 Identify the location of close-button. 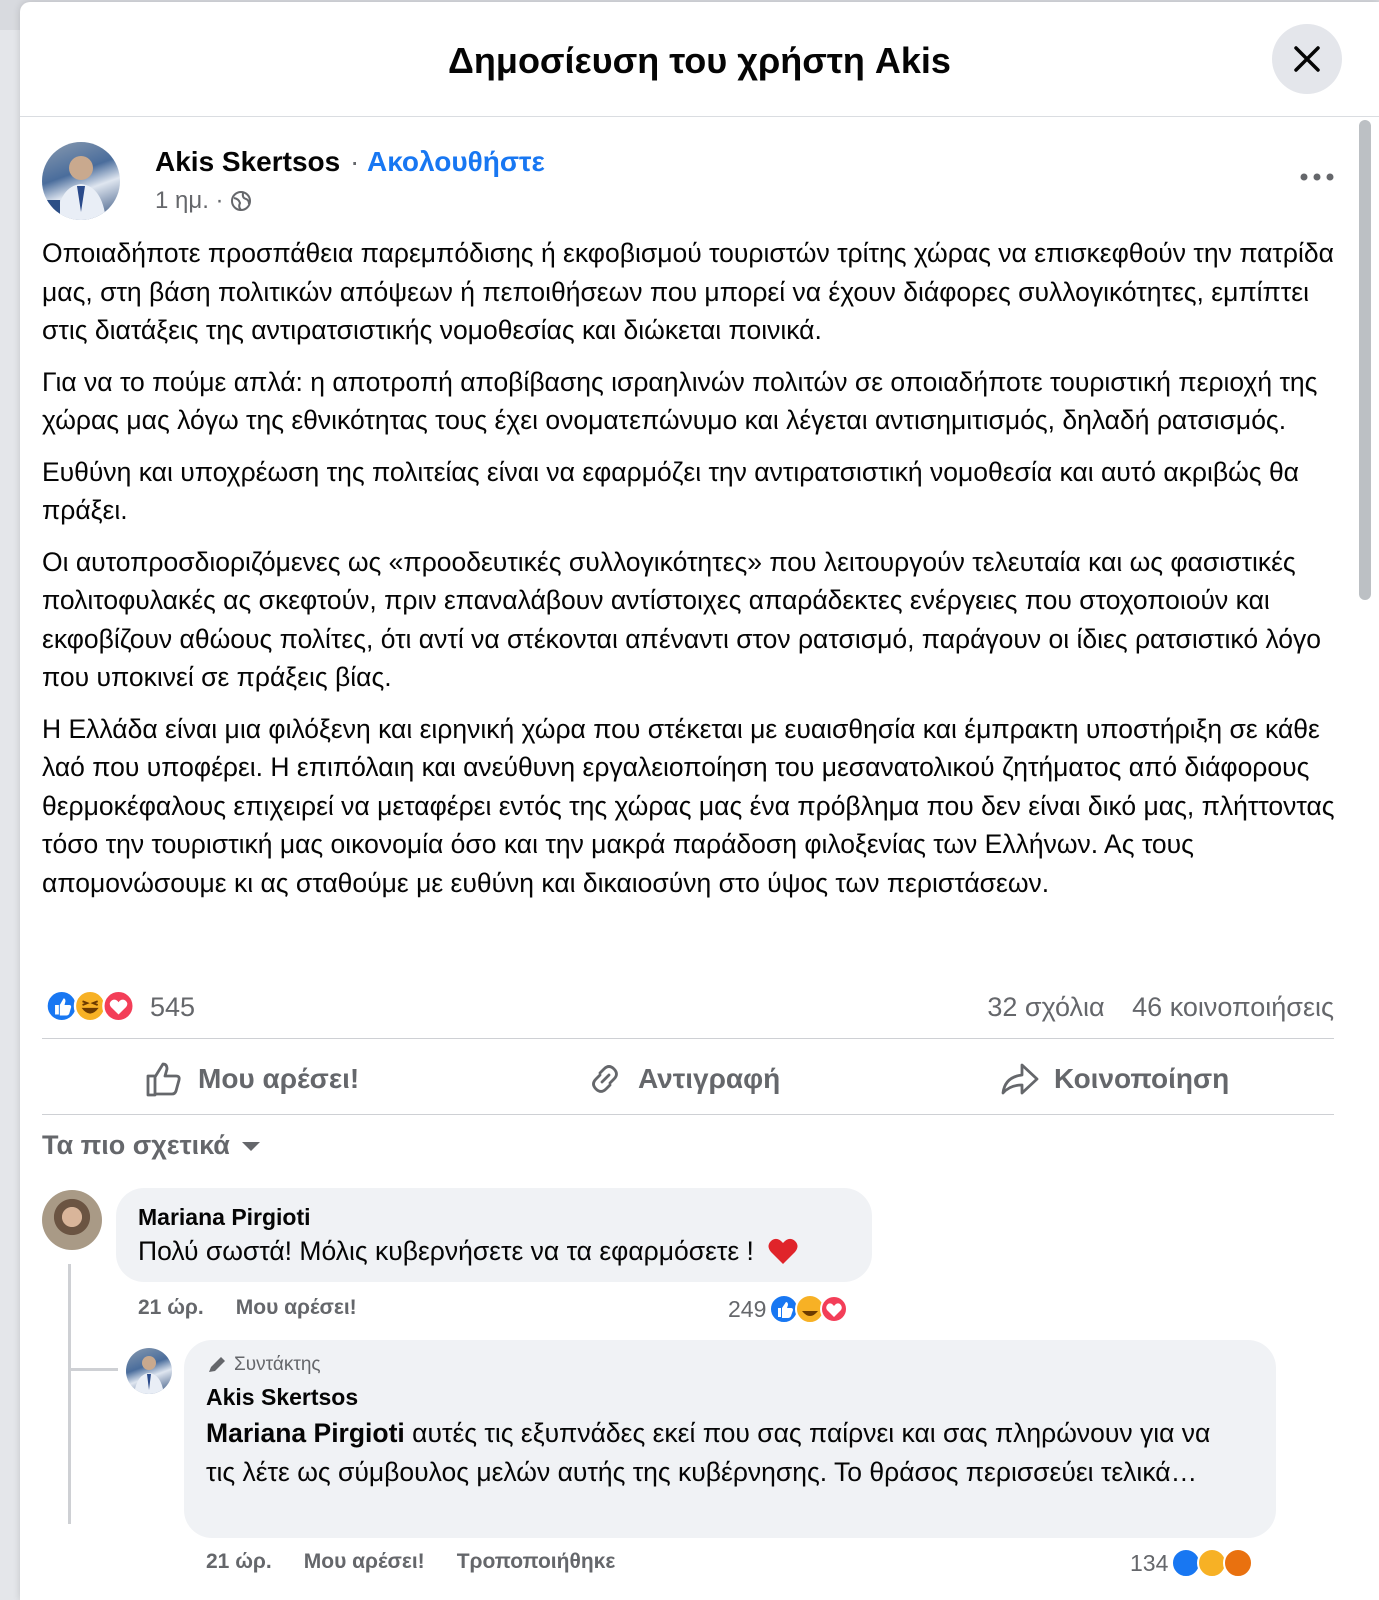
(1307, 59).